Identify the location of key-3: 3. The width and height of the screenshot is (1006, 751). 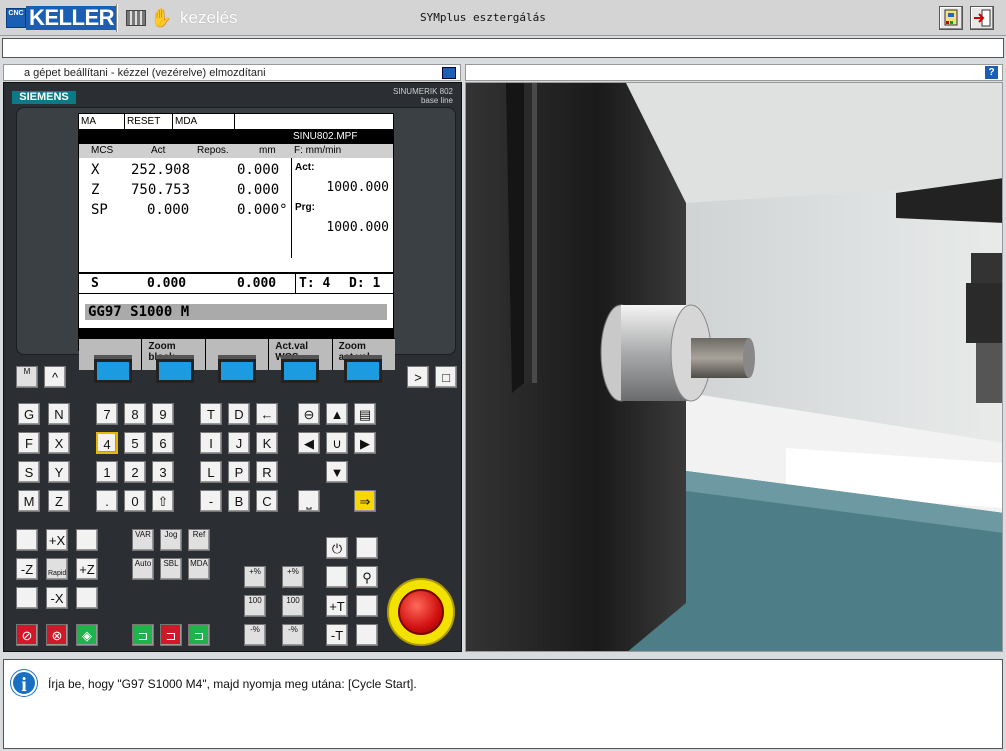
(163, 472).